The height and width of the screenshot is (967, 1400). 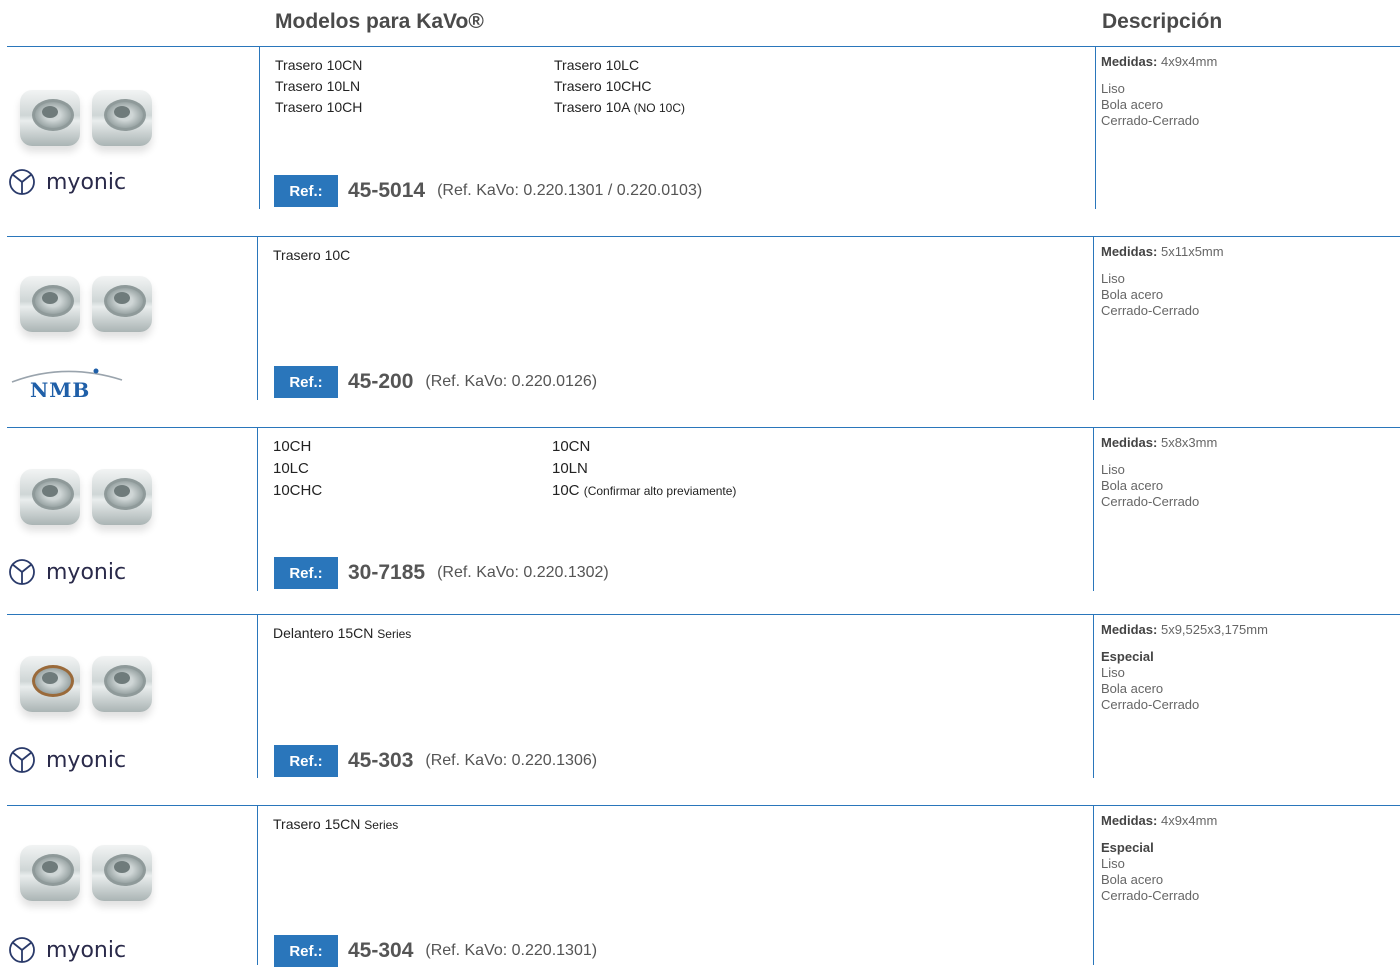 I want to click on ref-kavo: (Ref. KaVo: 0.220.1302), so click(x=523, y=572).